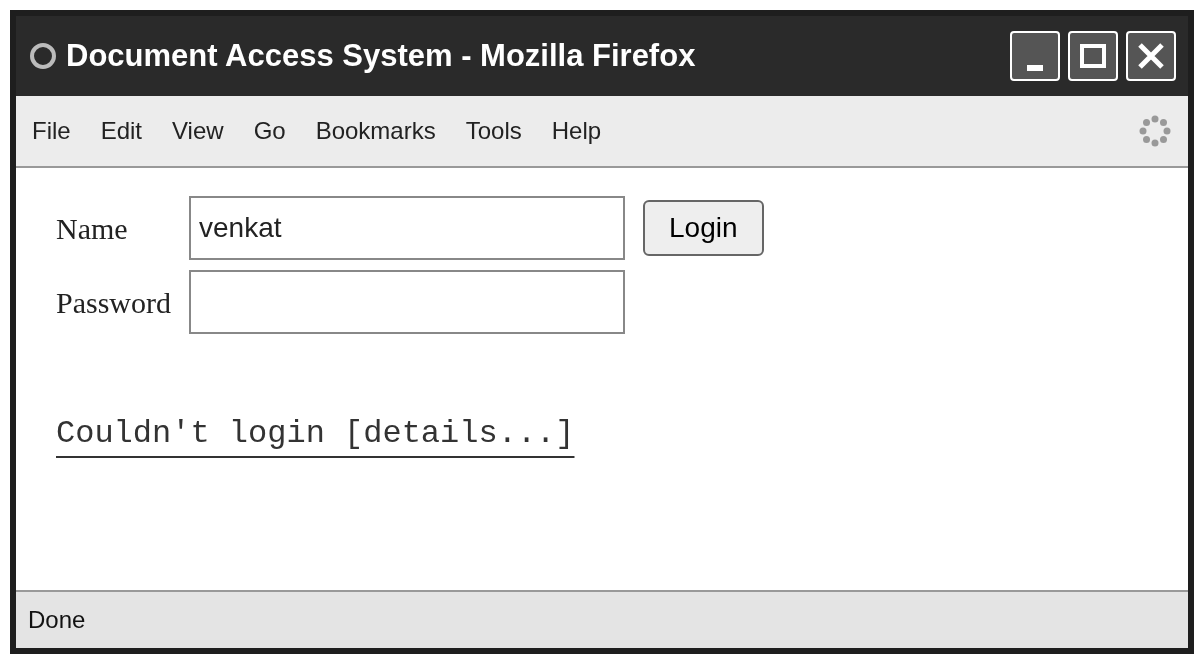  What do you see at coordinates (113, 302) in the screenshot?
I see `field-label: Password` at bounding box center [113, 302].